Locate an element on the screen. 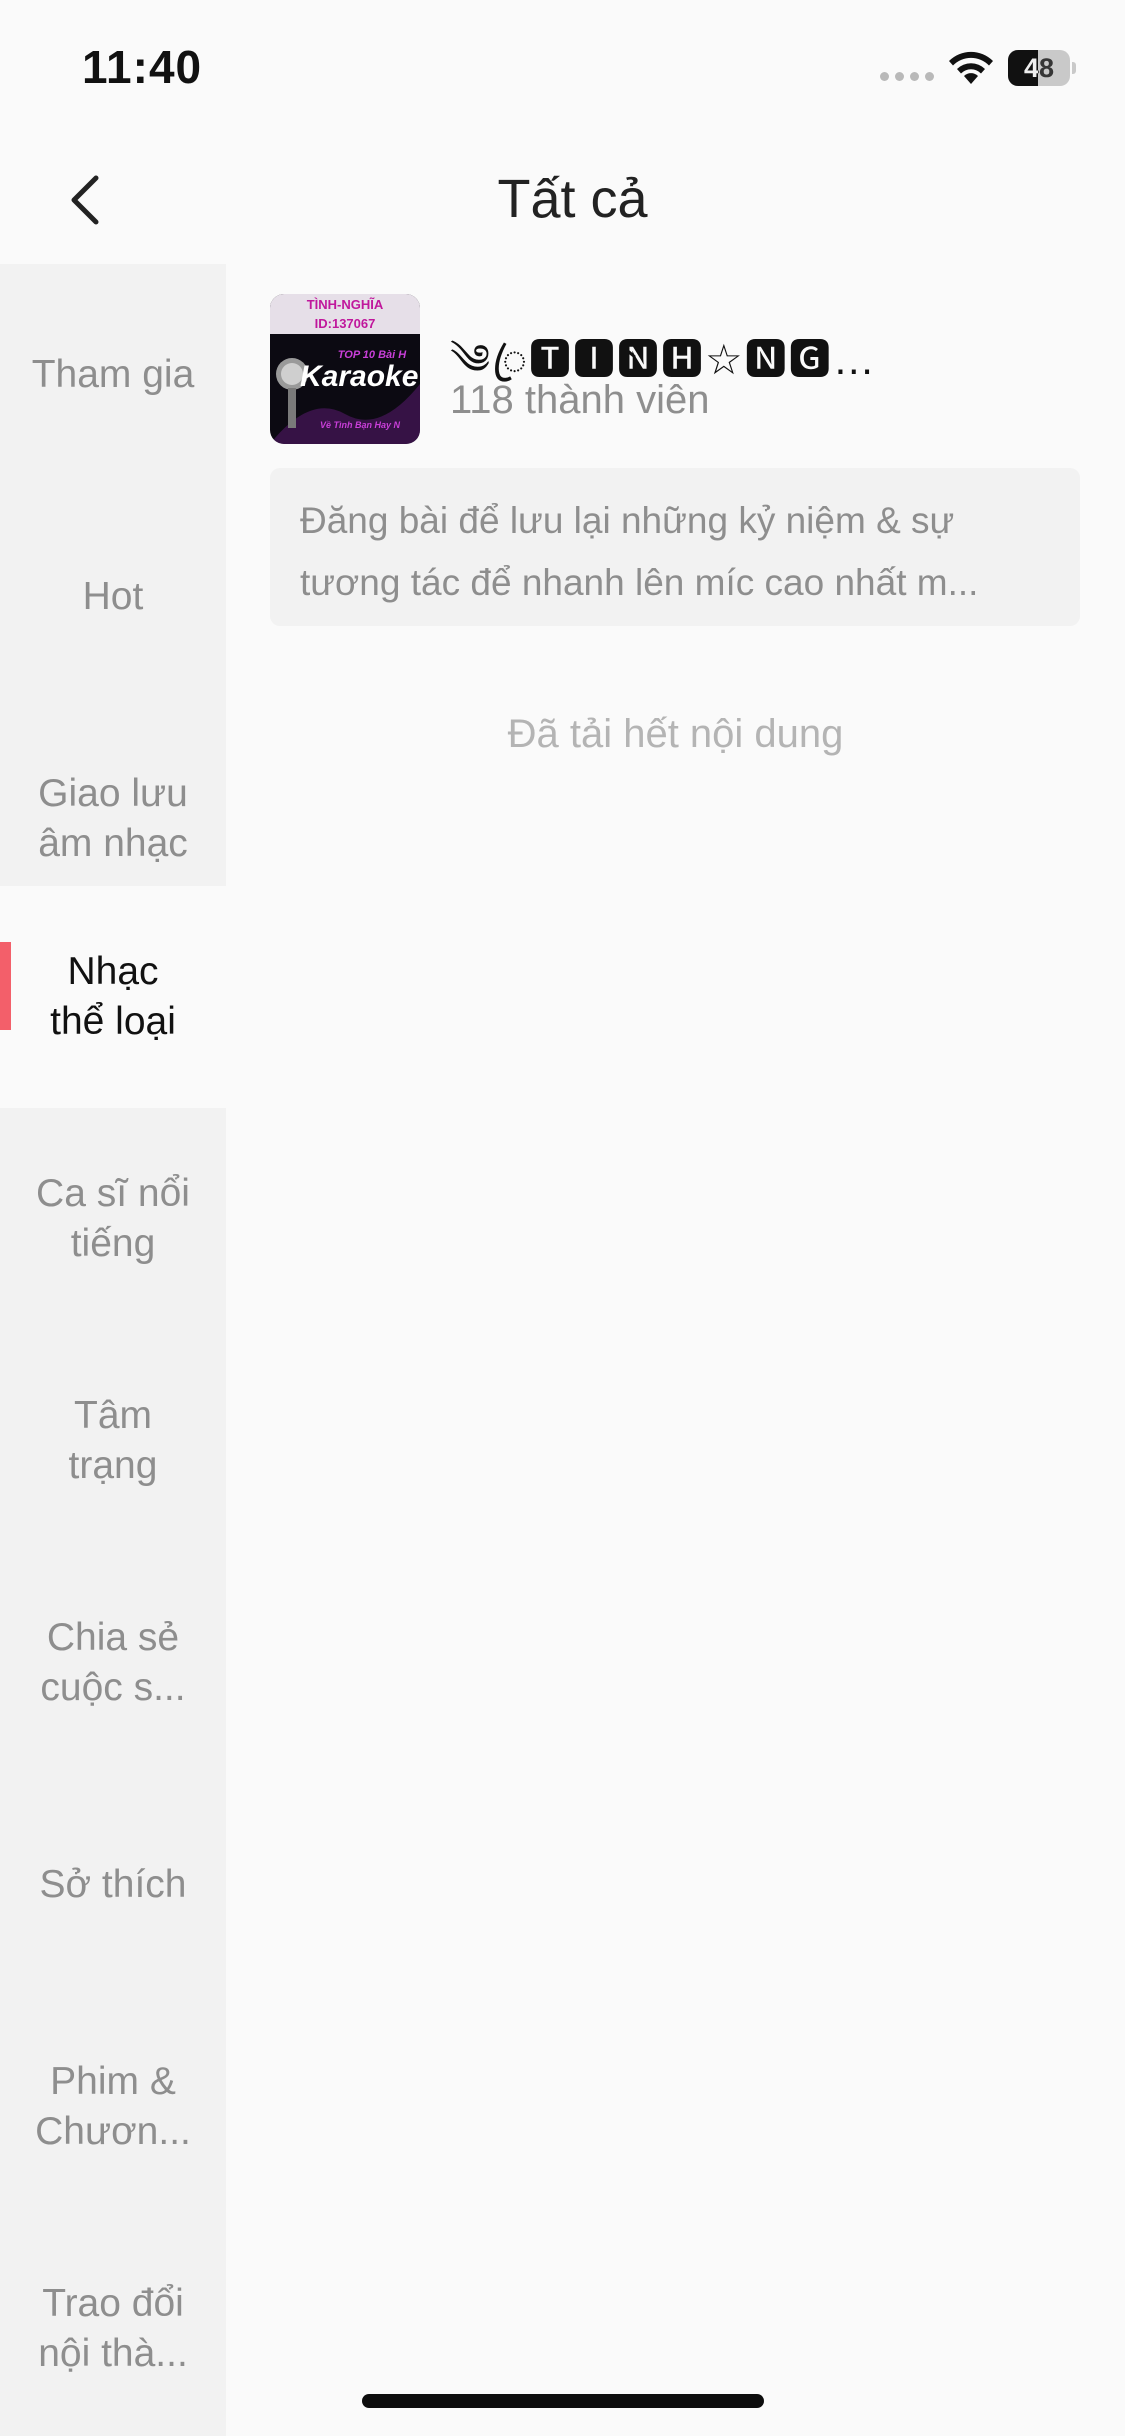 The width and height of the screenshot is (1125, 2436). status-bar: 11:40 48 is located at coordinates (562, 70).